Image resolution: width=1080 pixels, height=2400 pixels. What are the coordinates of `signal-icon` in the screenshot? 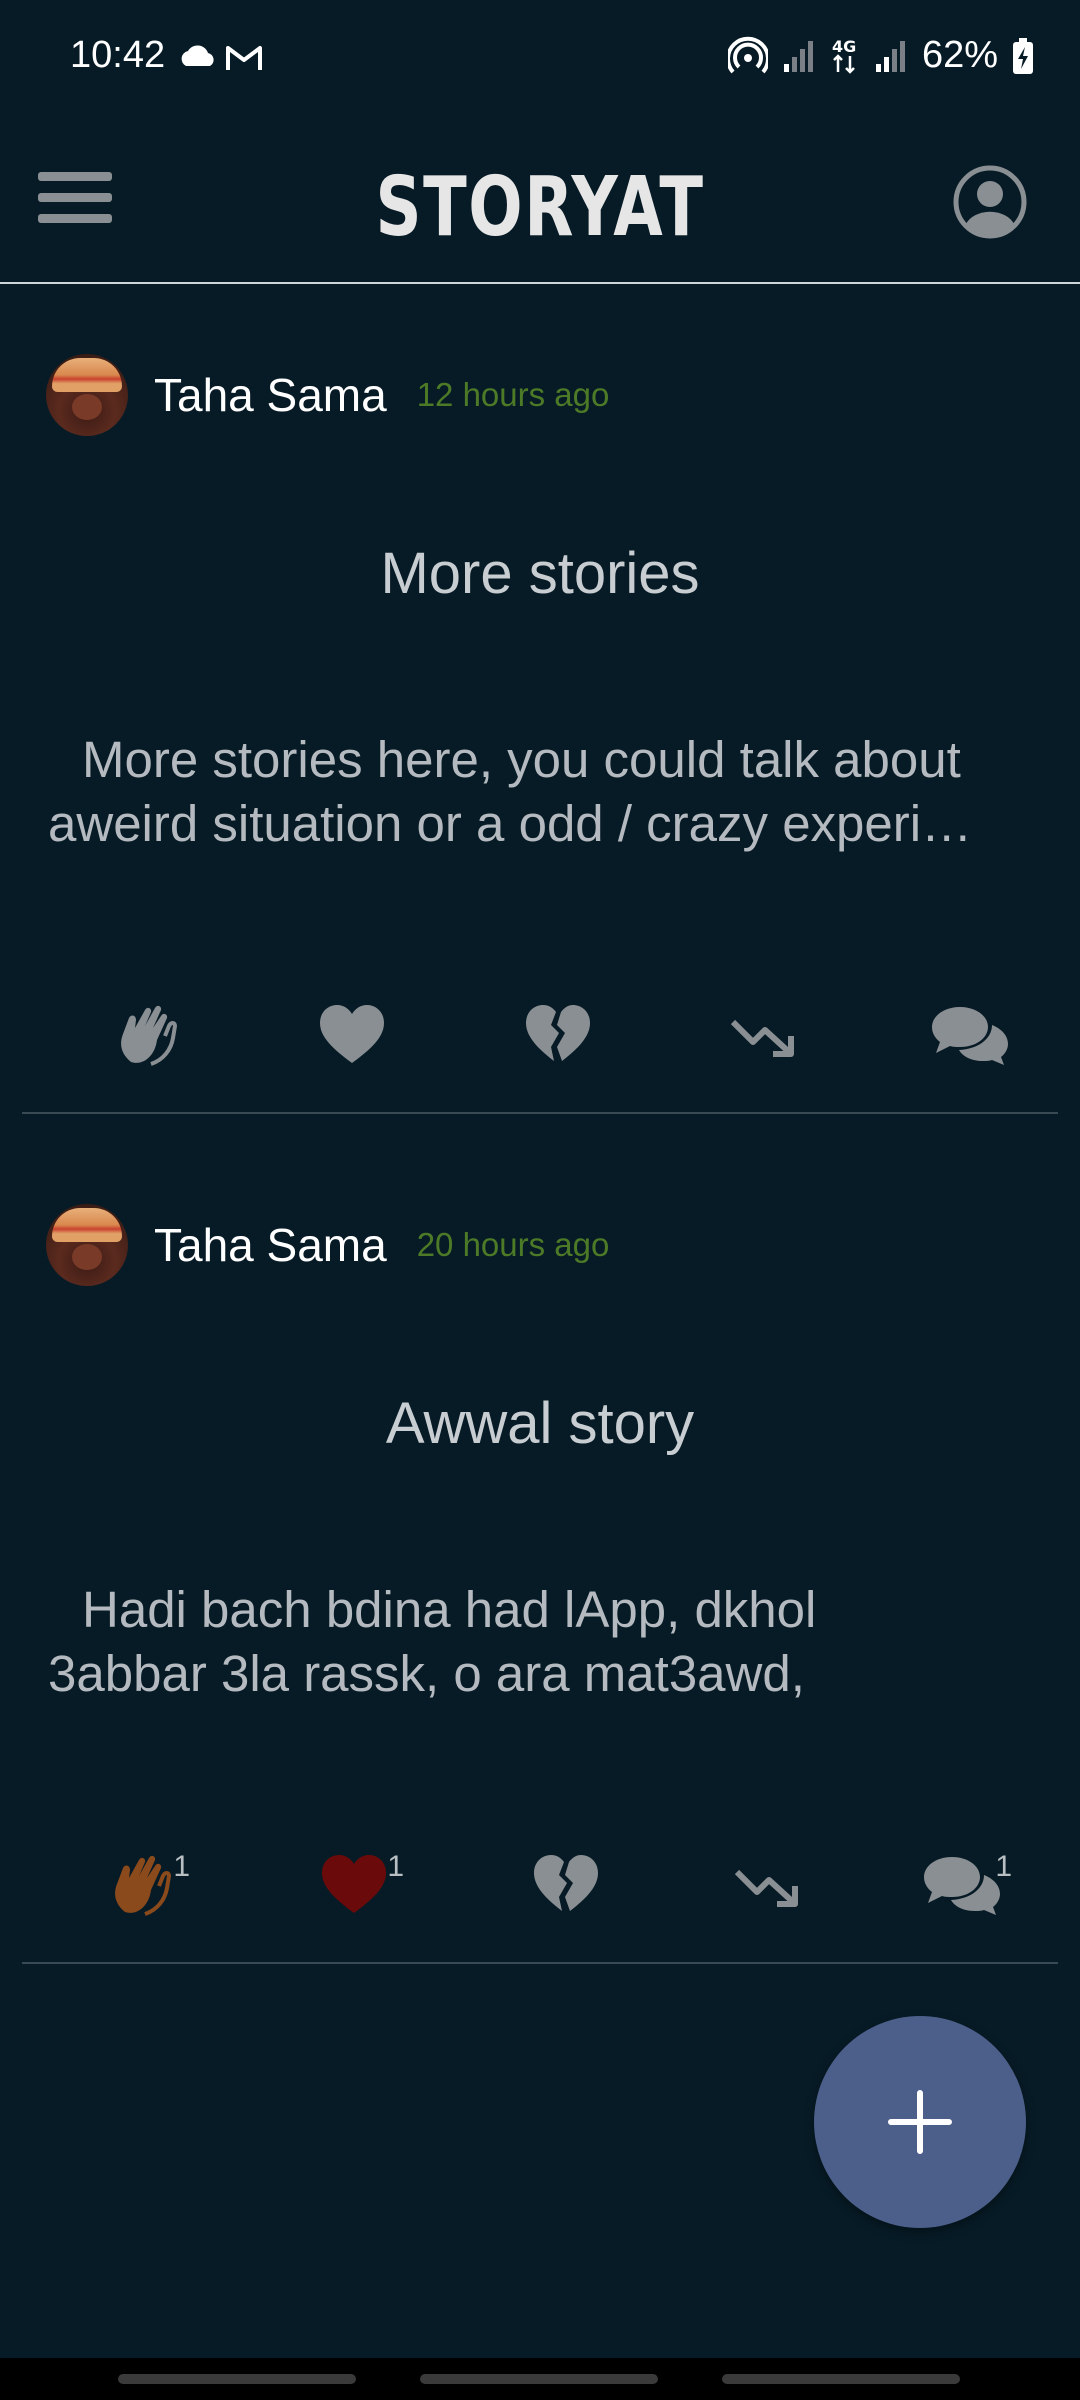 It's located at (890, 56).